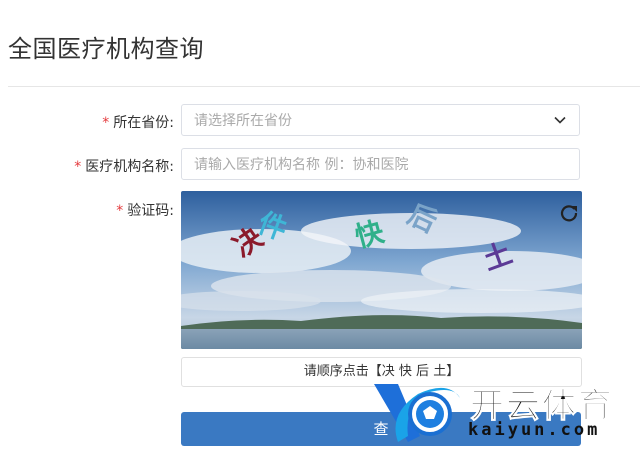 Image resolution: width=640 pixels, height=465 pixels. I want to click on province-label: * 所在省份:, so click(138, 123).